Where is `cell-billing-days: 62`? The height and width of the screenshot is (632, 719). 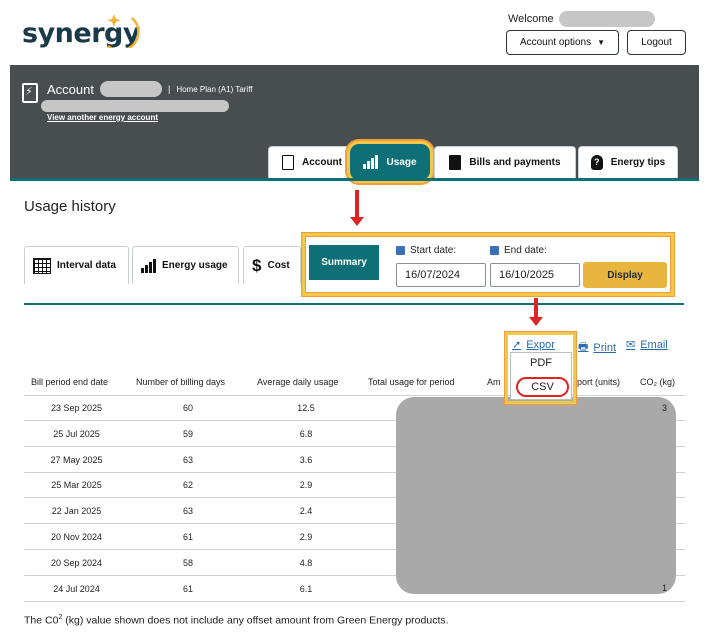
cell-billing-days: 62 is located at coordinates (187, 485).